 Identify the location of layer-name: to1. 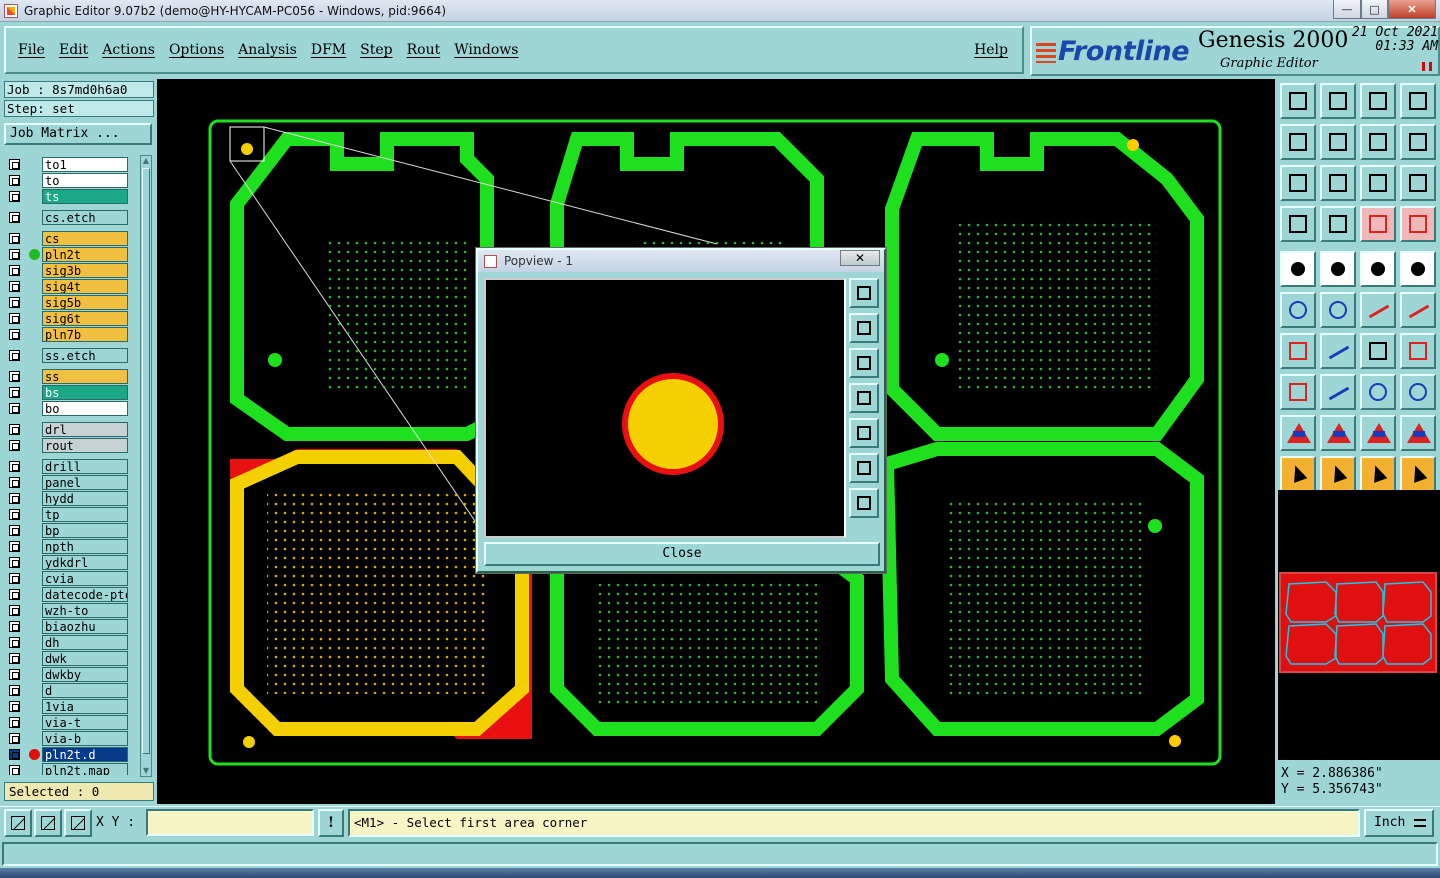
(85, 164).